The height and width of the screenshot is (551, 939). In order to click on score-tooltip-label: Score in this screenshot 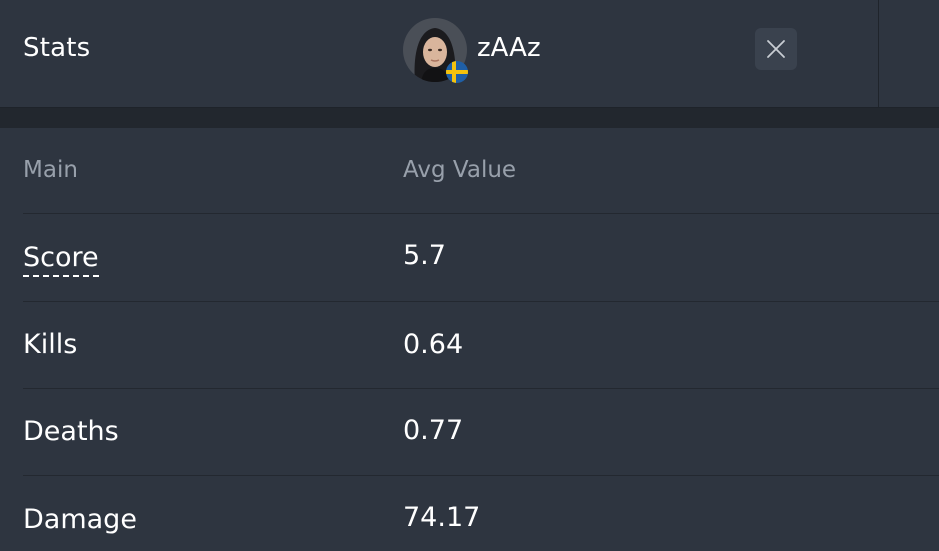, I will do `click(61, 259)`.